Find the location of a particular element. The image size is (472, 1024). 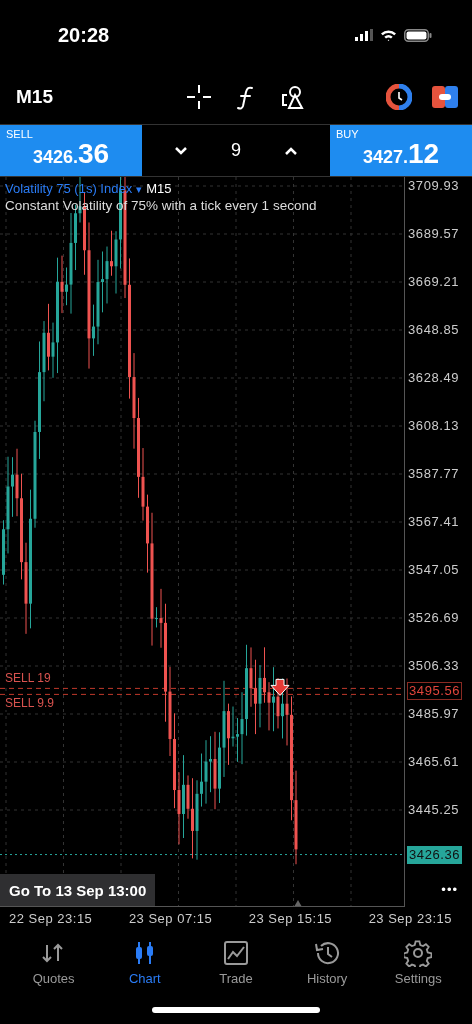

price-label: 3547.05 is located at coordinates (434, 570).